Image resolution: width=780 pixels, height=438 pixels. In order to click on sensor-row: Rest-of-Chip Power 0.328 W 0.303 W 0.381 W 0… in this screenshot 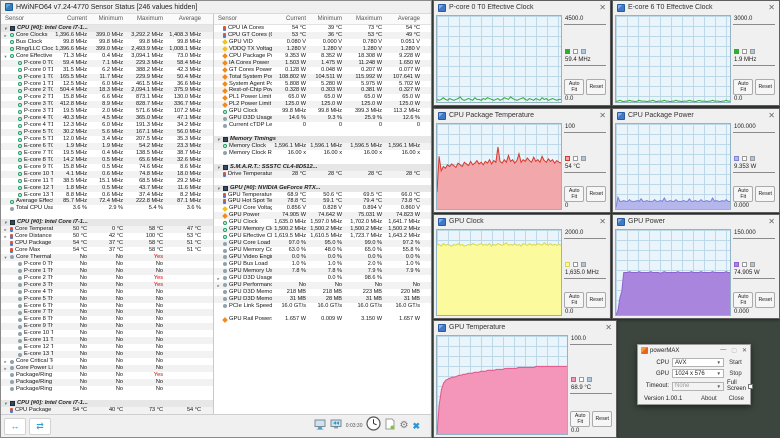, I will do `click(322, 91)`.